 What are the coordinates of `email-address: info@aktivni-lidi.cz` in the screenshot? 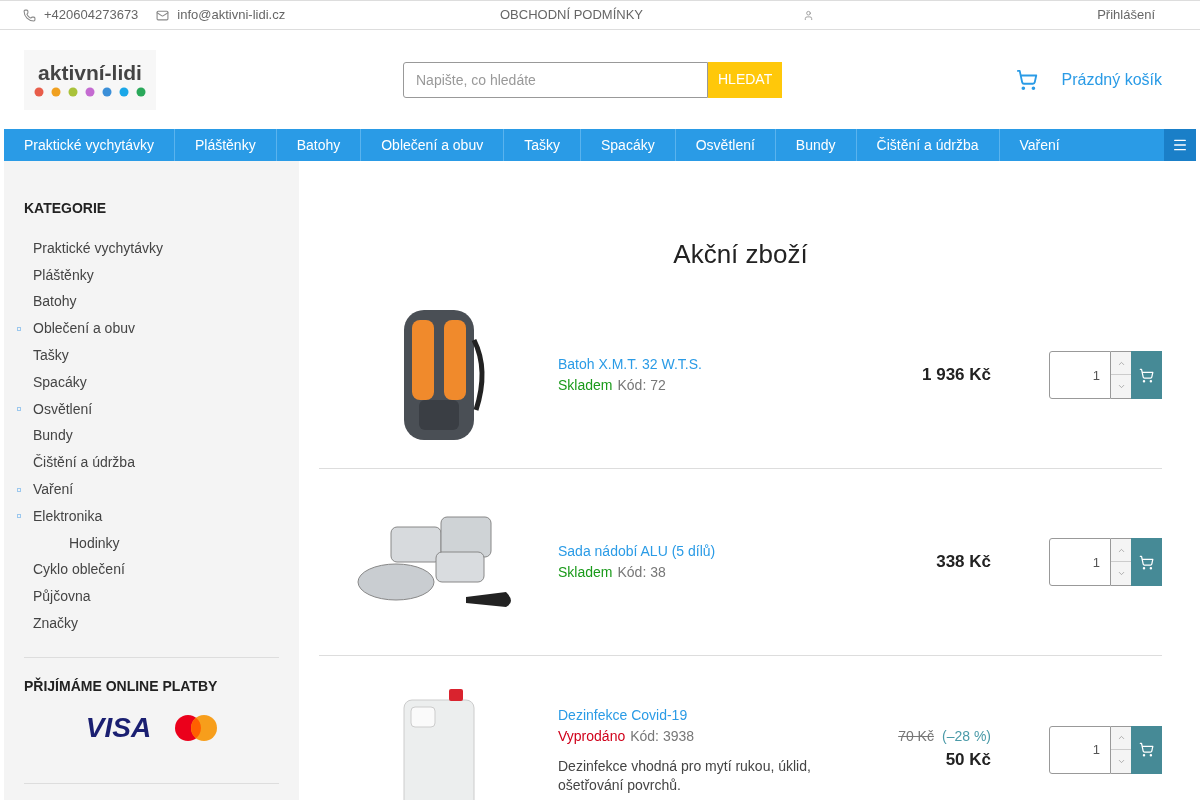 It's located at (231, 15).